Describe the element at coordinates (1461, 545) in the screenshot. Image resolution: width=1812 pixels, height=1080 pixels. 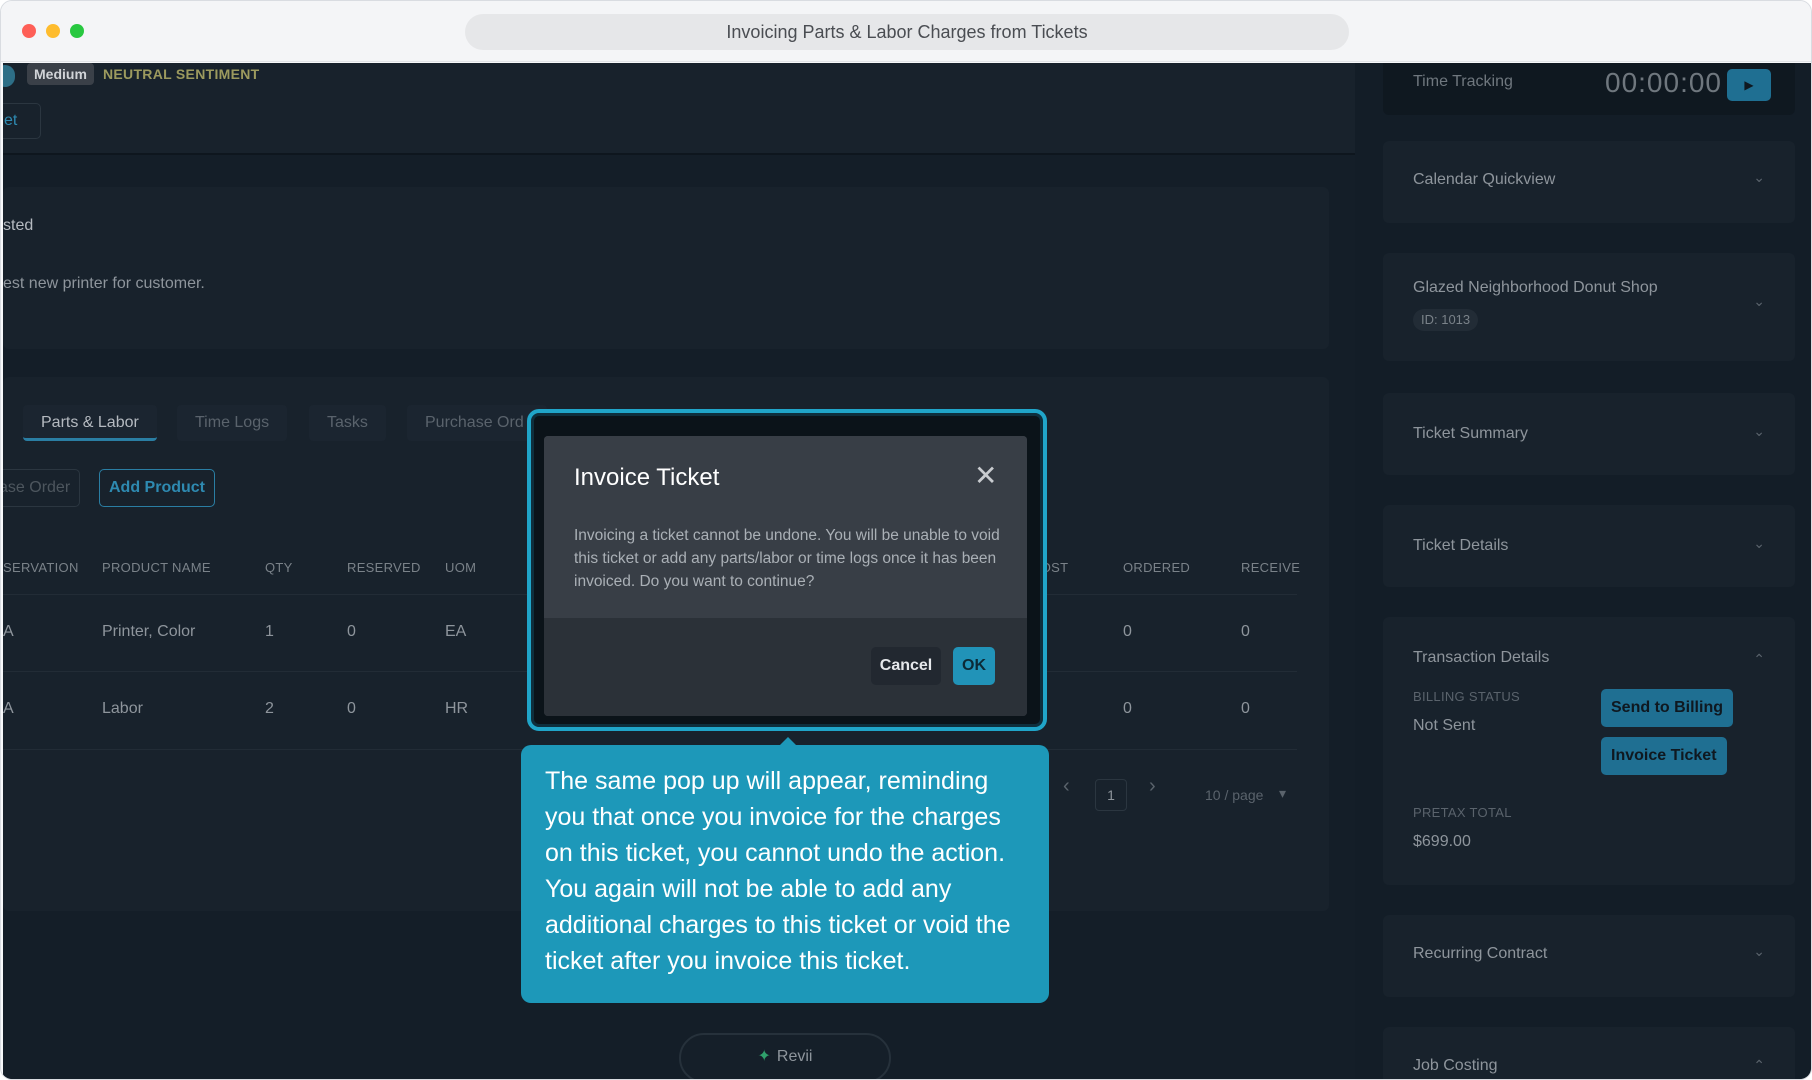
I see `ticket-details-title: Ticket Details` at that location.